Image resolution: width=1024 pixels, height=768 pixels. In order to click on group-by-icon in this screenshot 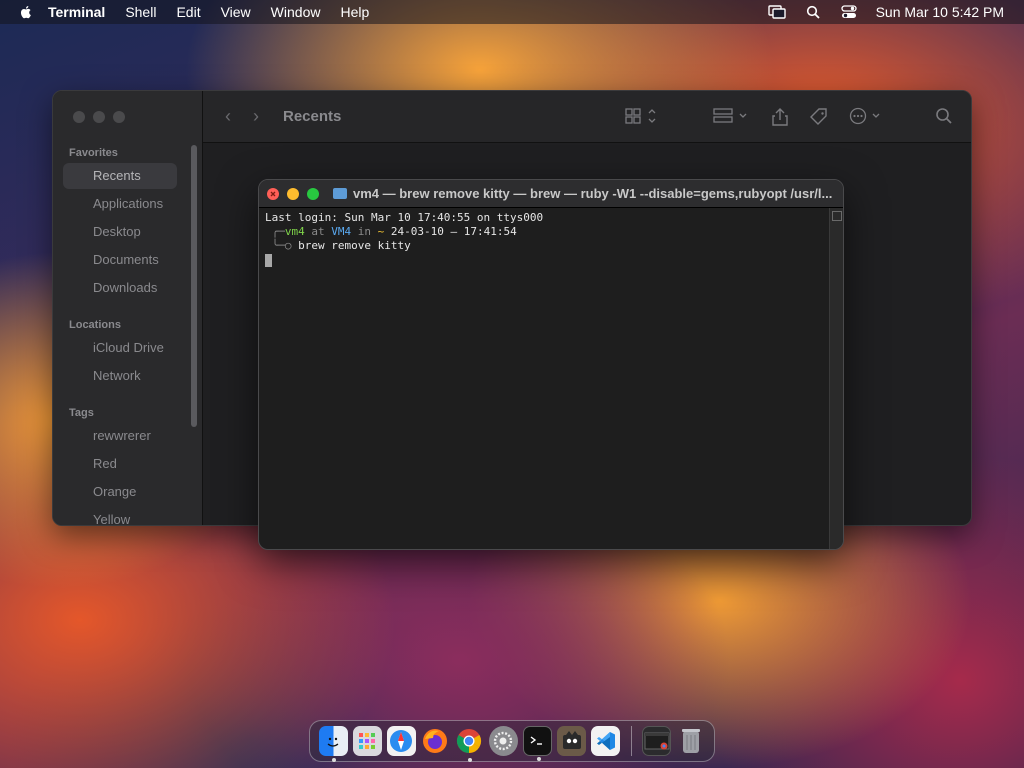, I will do `click(731, 118)`.